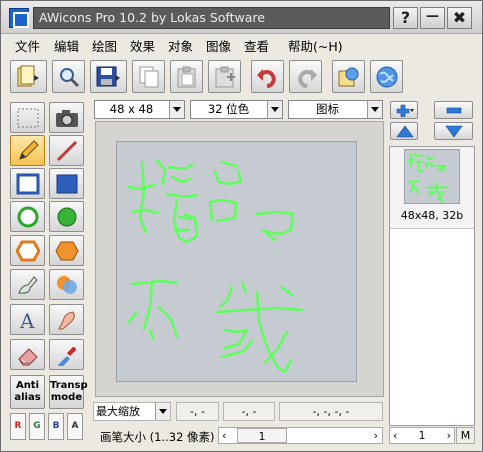 This screenshot has width=483, height=452. Describe the element at coordinates (27, 117) in the screenshot. I see `select-tool-button` at that location.